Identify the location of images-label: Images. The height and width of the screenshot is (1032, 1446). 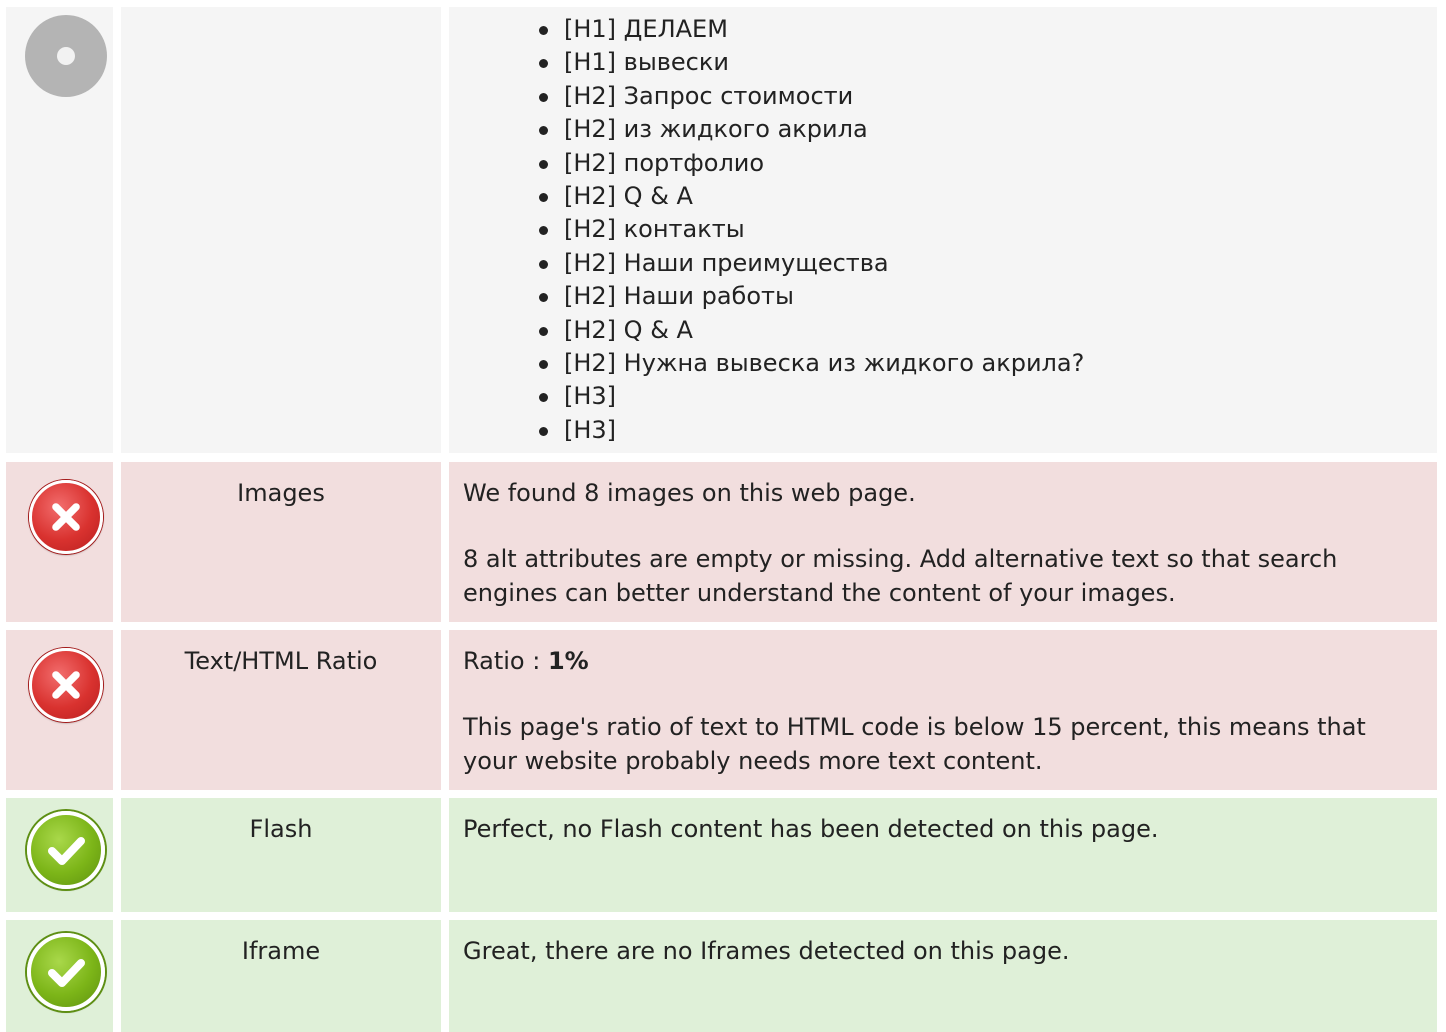
(281, 493).